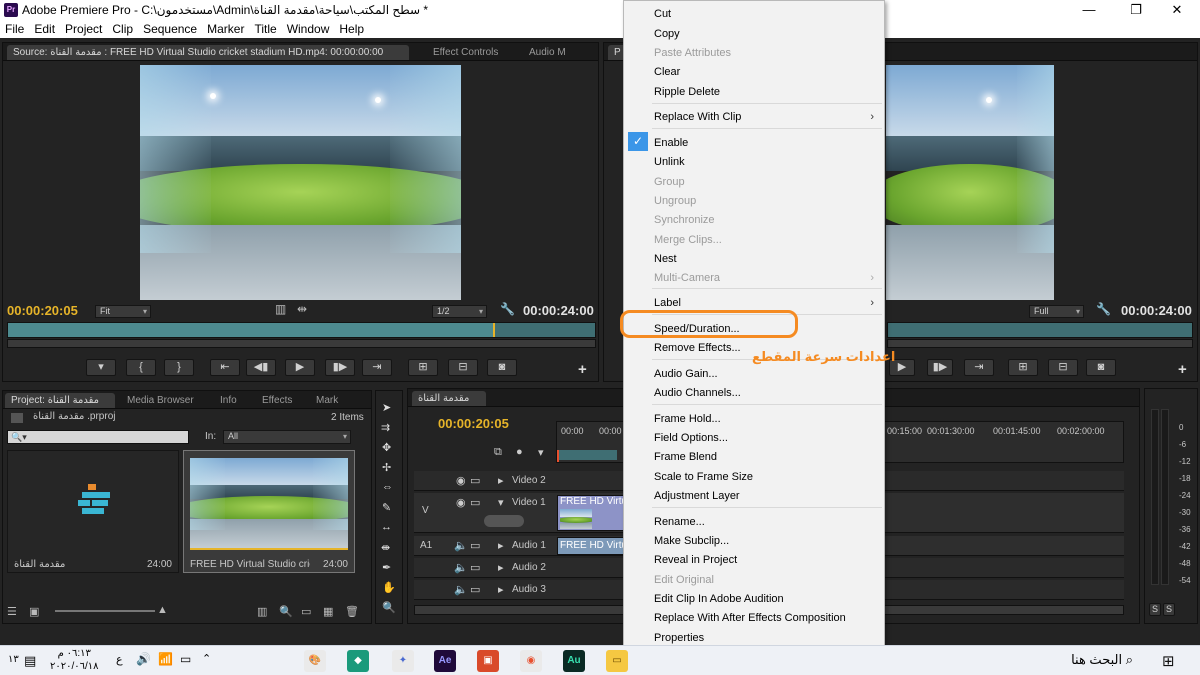 Image resolution: width=1200 pixels, height=675 pixels. I want to click on show-hidden-icons: ⌃, so click(206, 658).